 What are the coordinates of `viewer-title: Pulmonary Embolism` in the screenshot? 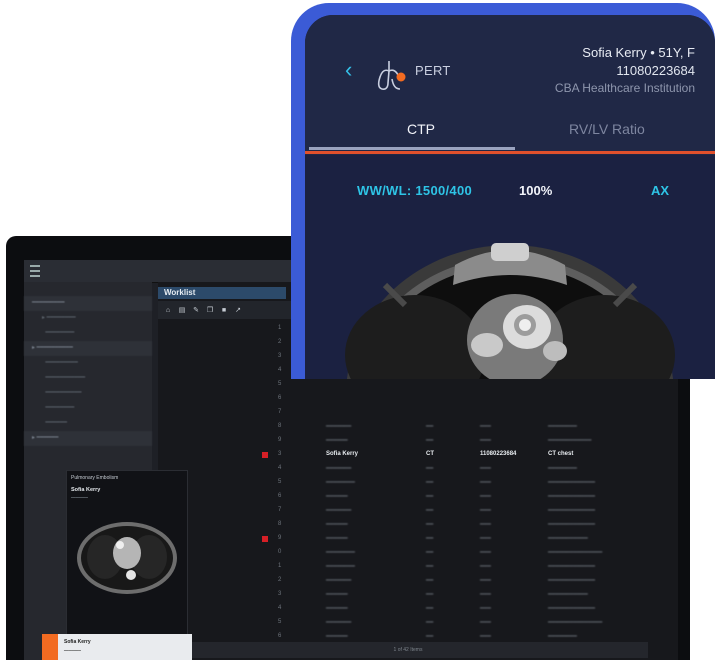 It's located at (95, 478).